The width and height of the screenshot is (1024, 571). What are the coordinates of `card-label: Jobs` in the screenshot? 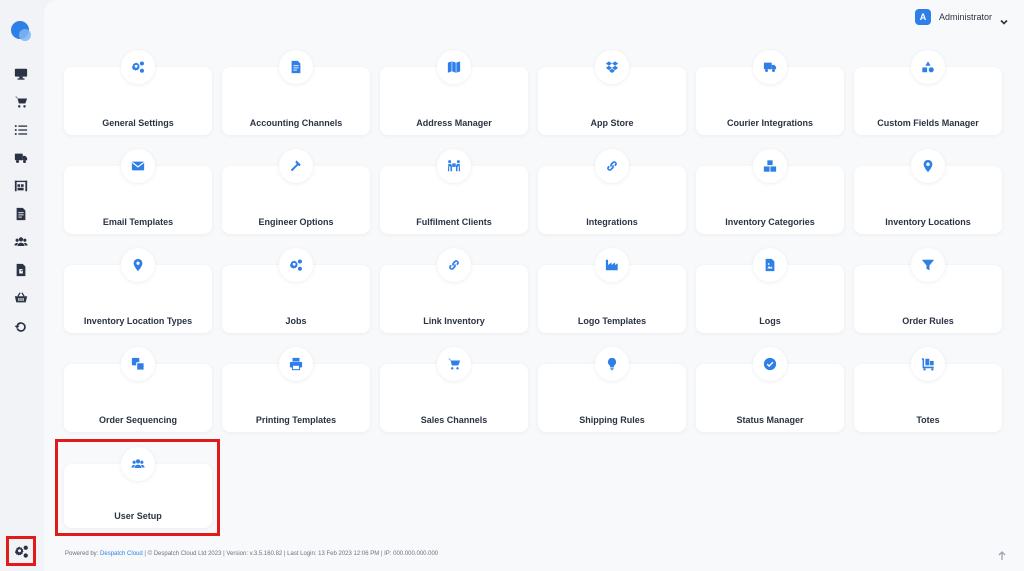 It's located at (296, 321).